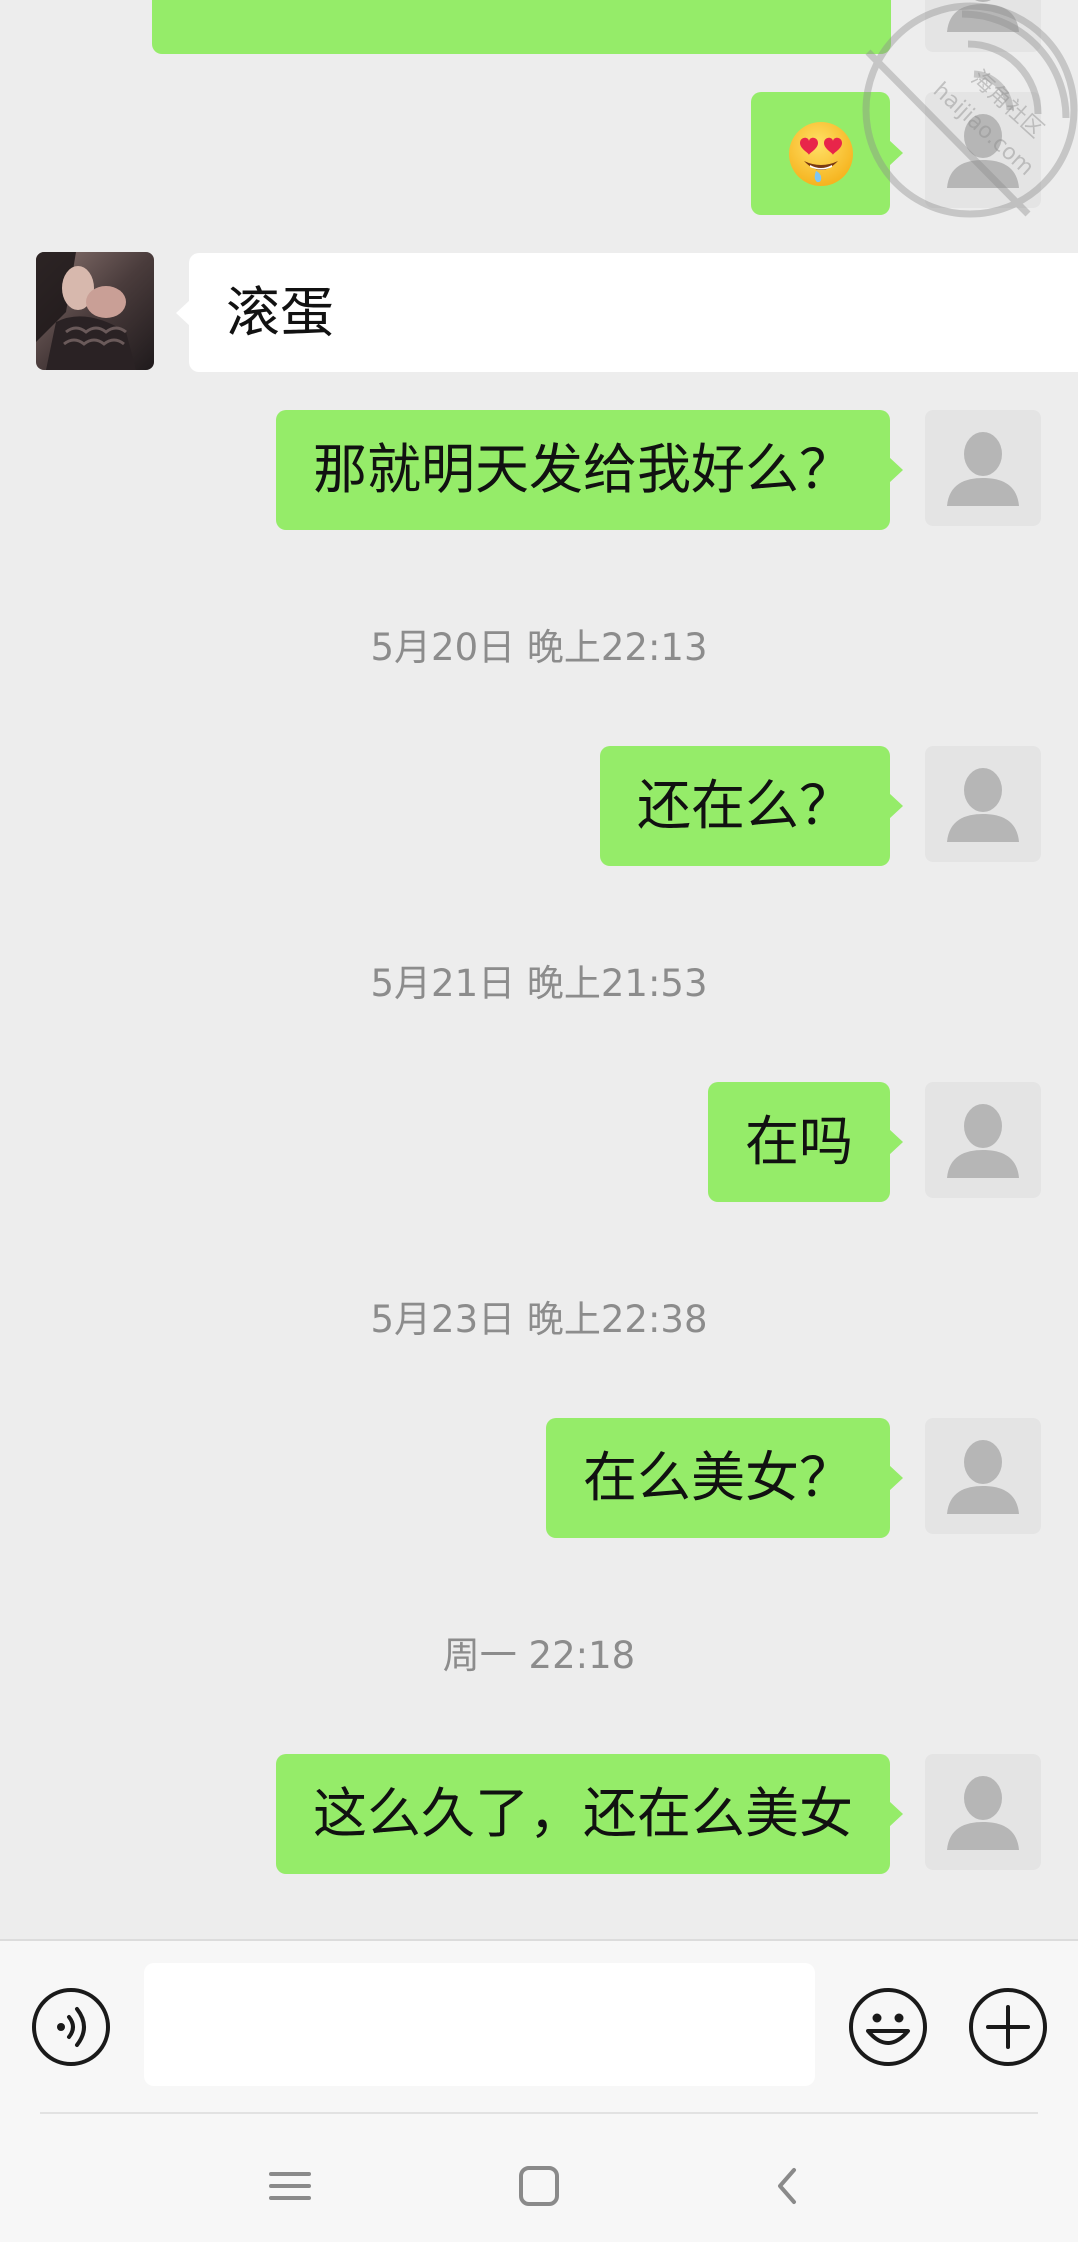  Describe the element at coordinates (888, 2027) in the screenshot. I see `emoji-icon` at that location.